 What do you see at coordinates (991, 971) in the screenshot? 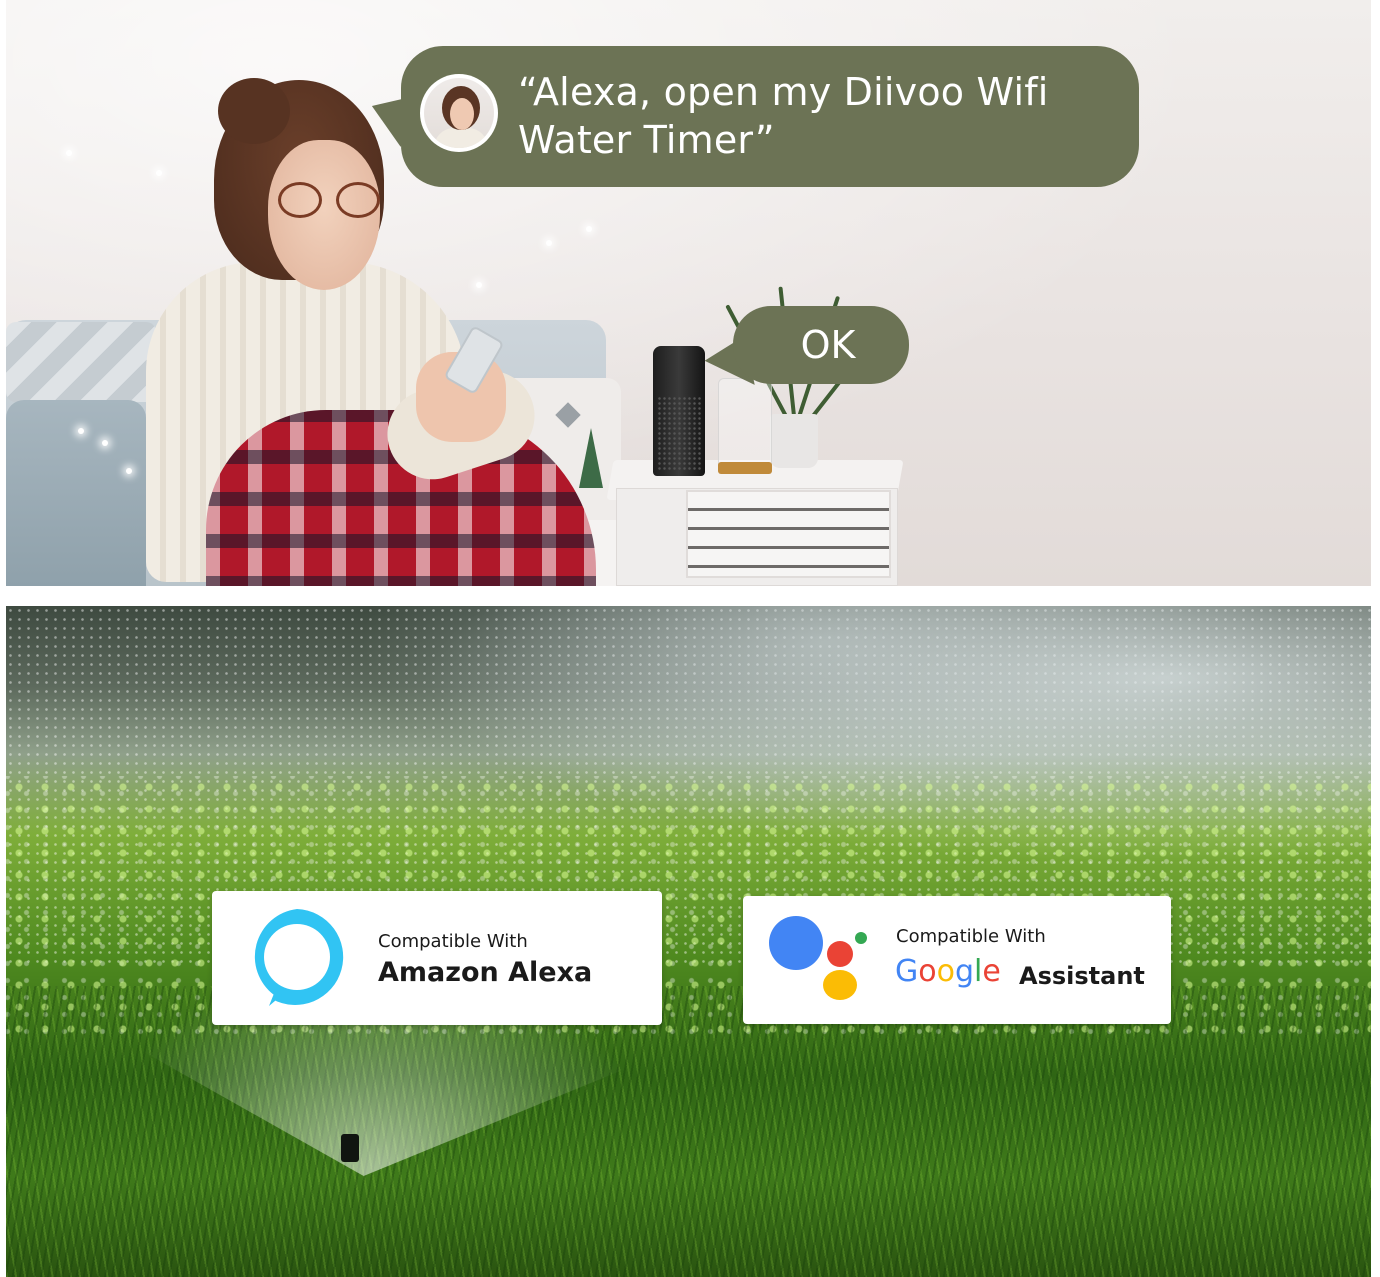
I see `google-letter: e` at bounding box center [991, 971].